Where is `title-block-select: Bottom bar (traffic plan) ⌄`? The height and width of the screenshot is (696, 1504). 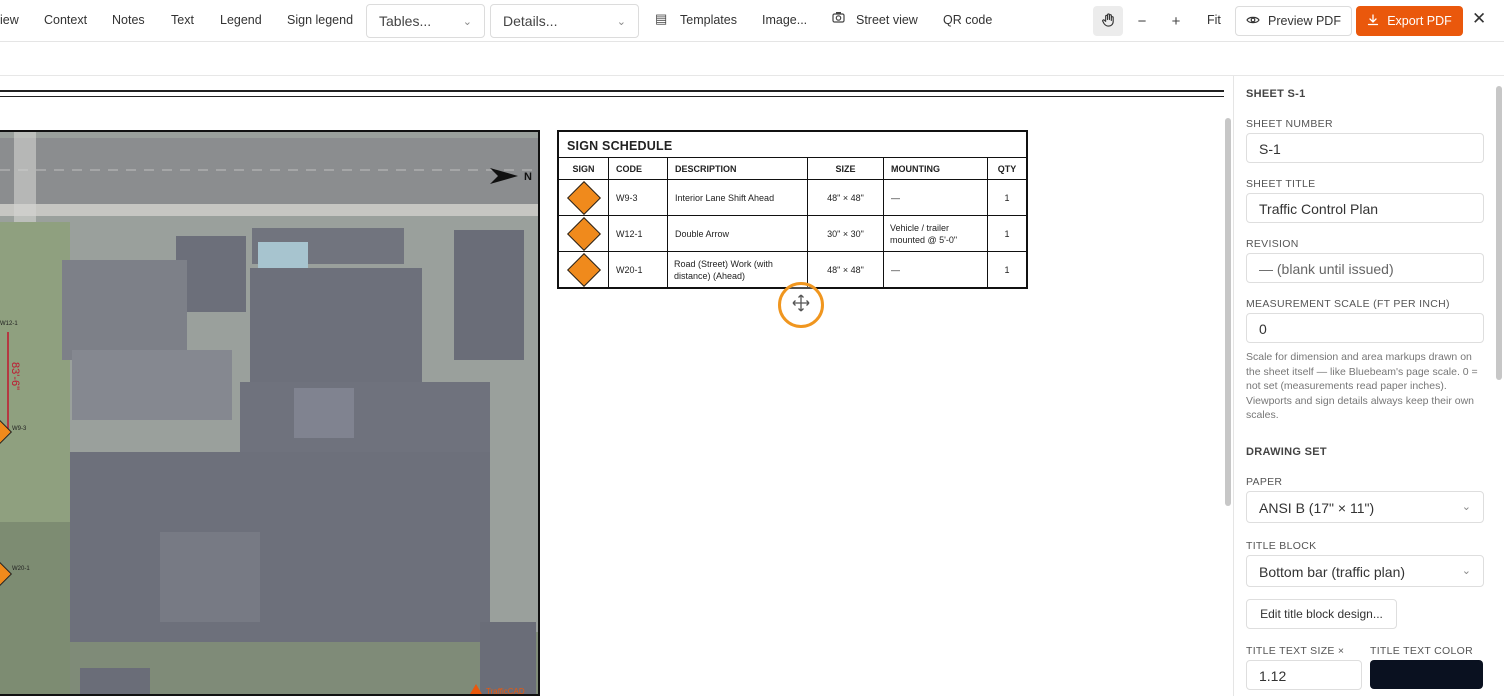
title-block-select: Bottom bar (traffic plan) ⌄ is located at coordinates (1365, 571).